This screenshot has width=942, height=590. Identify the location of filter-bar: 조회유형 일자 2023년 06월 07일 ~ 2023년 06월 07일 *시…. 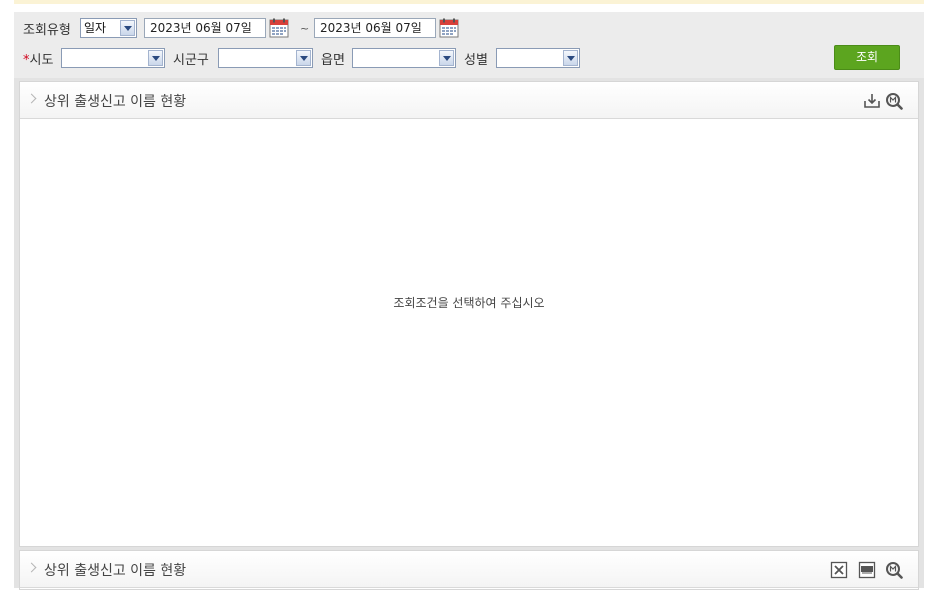
(469, 45).